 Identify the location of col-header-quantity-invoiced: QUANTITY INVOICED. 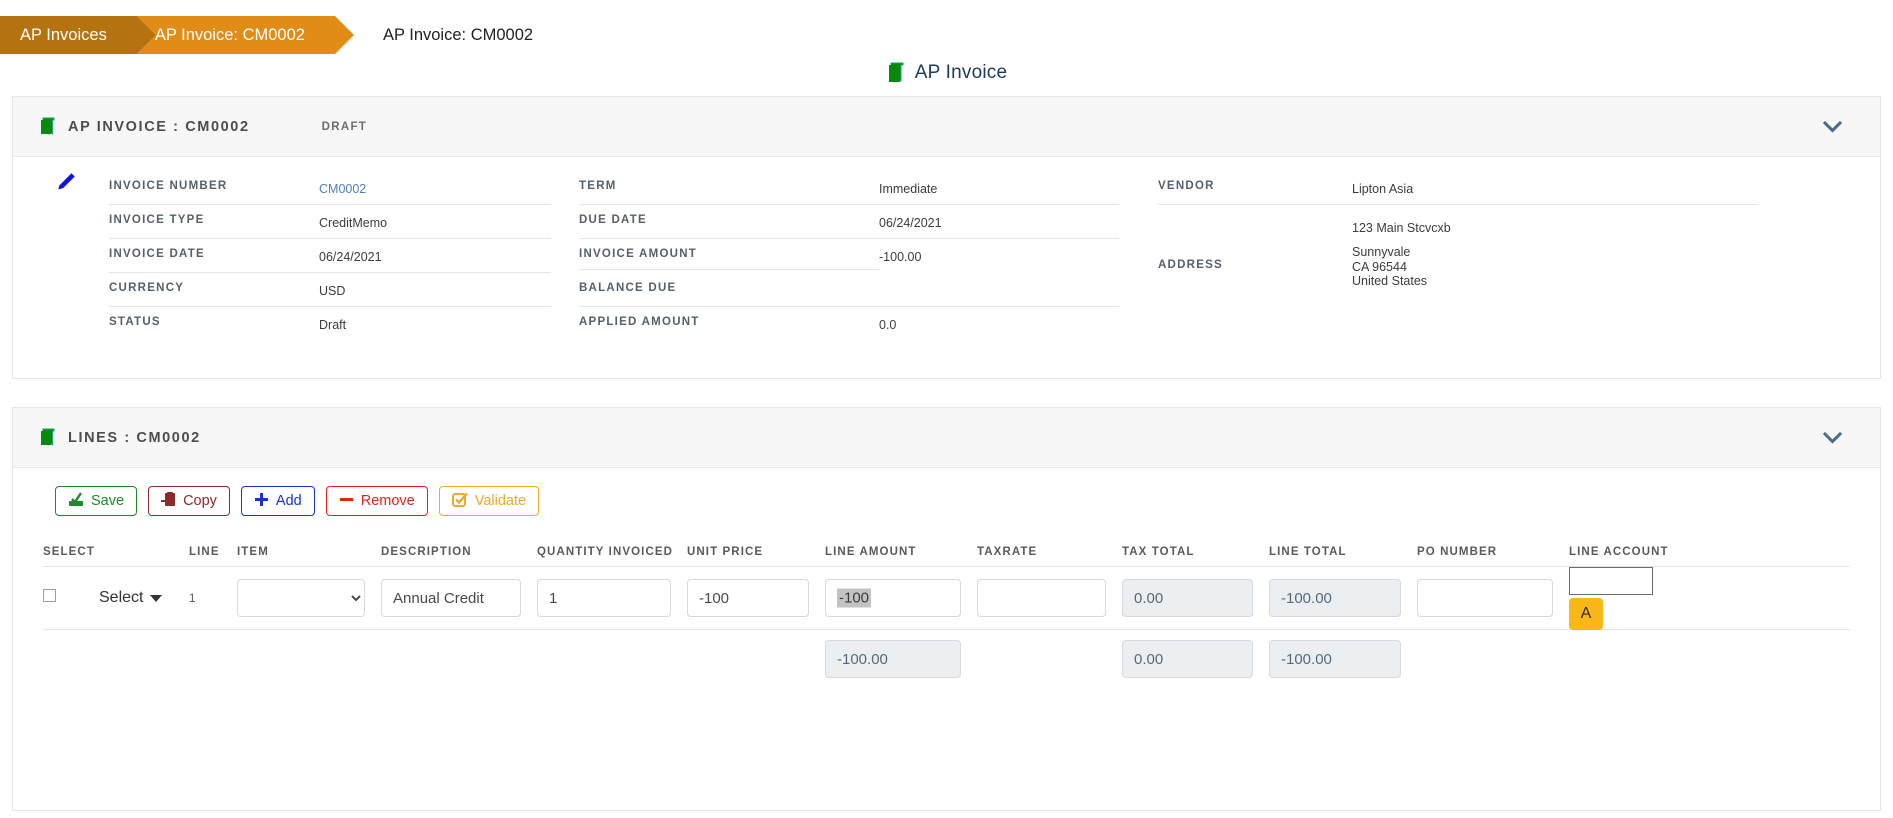
(605, 552).